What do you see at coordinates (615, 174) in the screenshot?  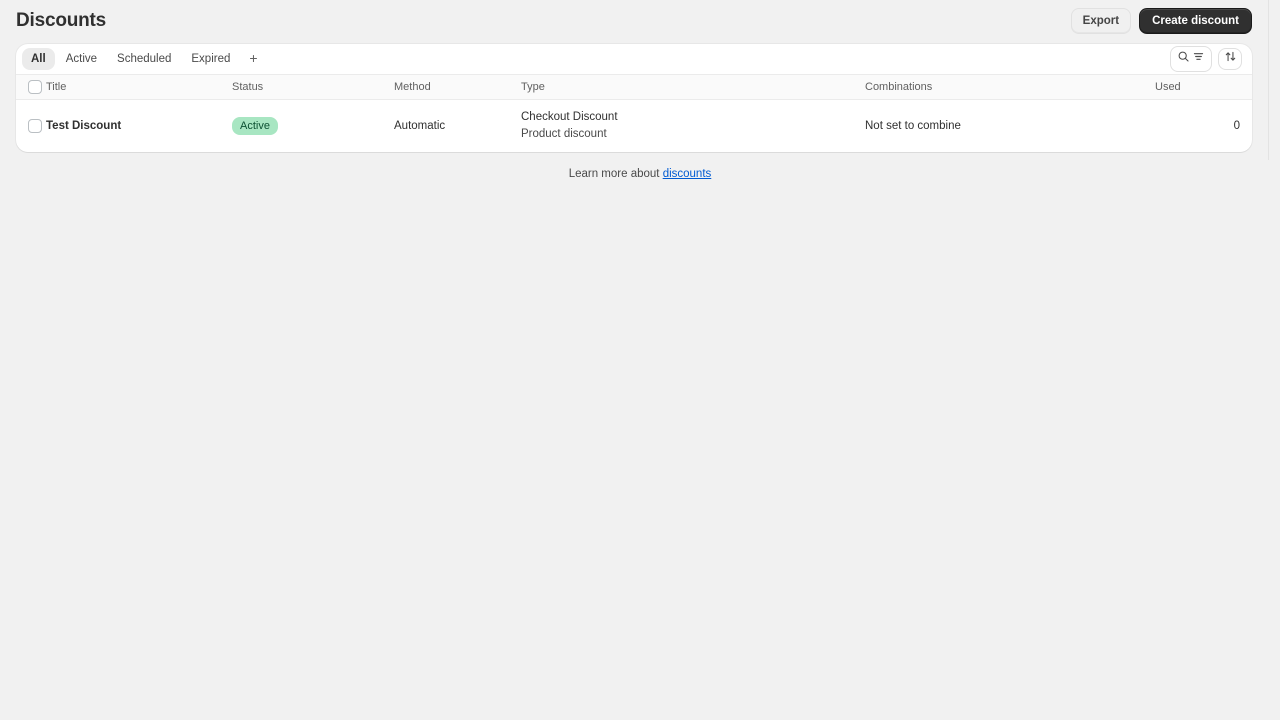 I see `footer-text: Learn more about` at bounding box center [615, 174].